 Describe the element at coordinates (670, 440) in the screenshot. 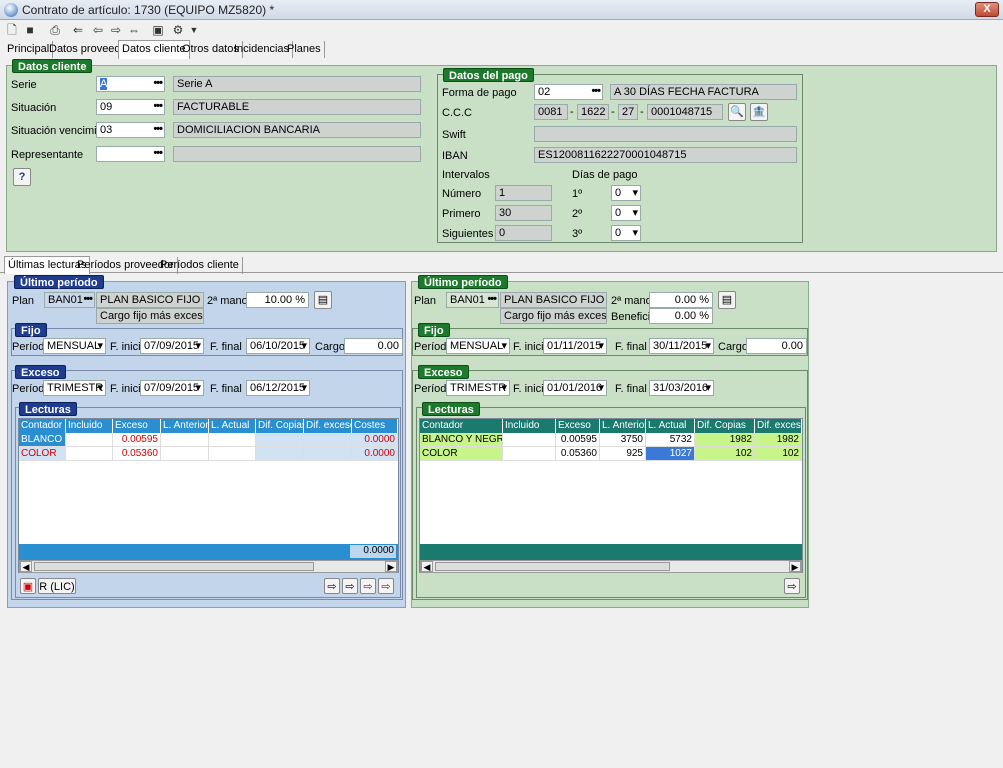

I see `table-cell: 5732` at that location.